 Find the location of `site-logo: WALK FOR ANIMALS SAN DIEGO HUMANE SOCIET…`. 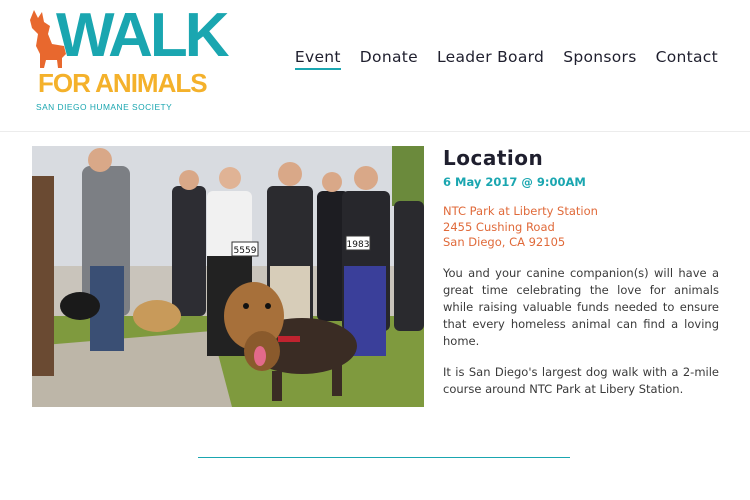

site-logo: WALK FOR ANIMALS SAN DIEGO HUMANE SOCIET… is located at coordinates (129, 61).